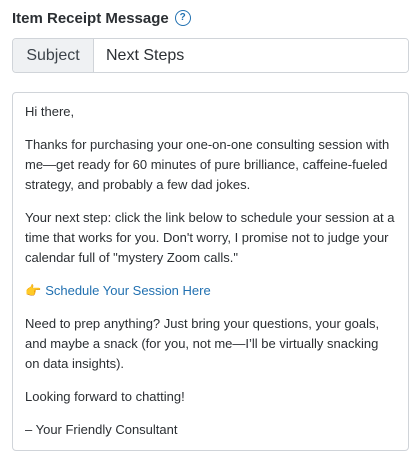  What do you see at coordinates (90, 18) in the screenshot?
I see `section-title: Item Receipt Message` at bounding box center [90, 18].